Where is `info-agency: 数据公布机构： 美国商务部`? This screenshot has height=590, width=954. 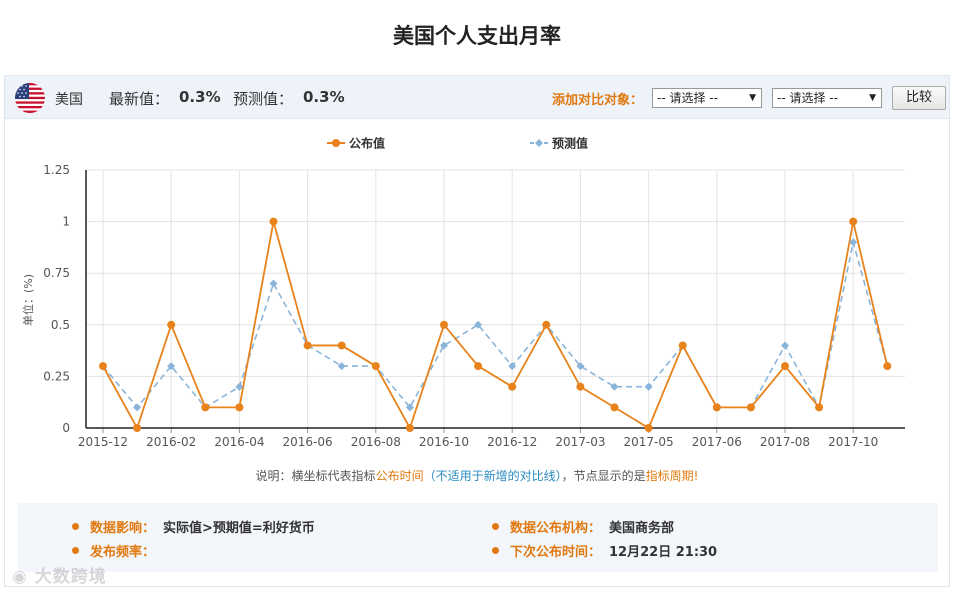 info-agency: 数据公布机构： 美国商务部 is located at coordinates (583, 526).